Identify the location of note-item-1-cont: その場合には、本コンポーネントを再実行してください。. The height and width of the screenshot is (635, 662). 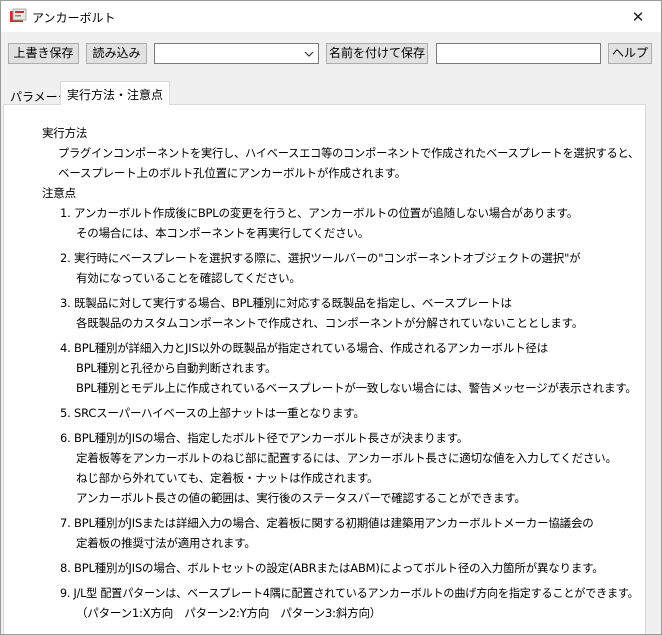
(223, 233).